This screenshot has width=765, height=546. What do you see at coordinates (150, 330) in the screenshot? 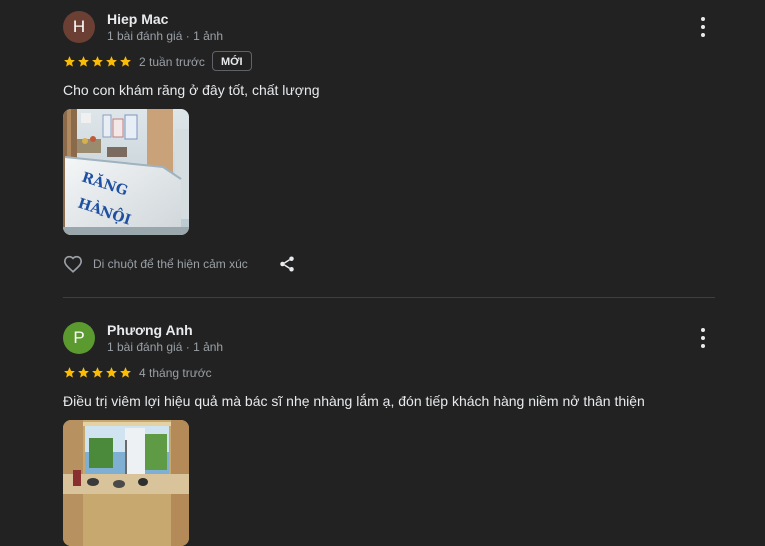
I see `reviewer-name: Phương Anh` at bounding box center [150, 330].